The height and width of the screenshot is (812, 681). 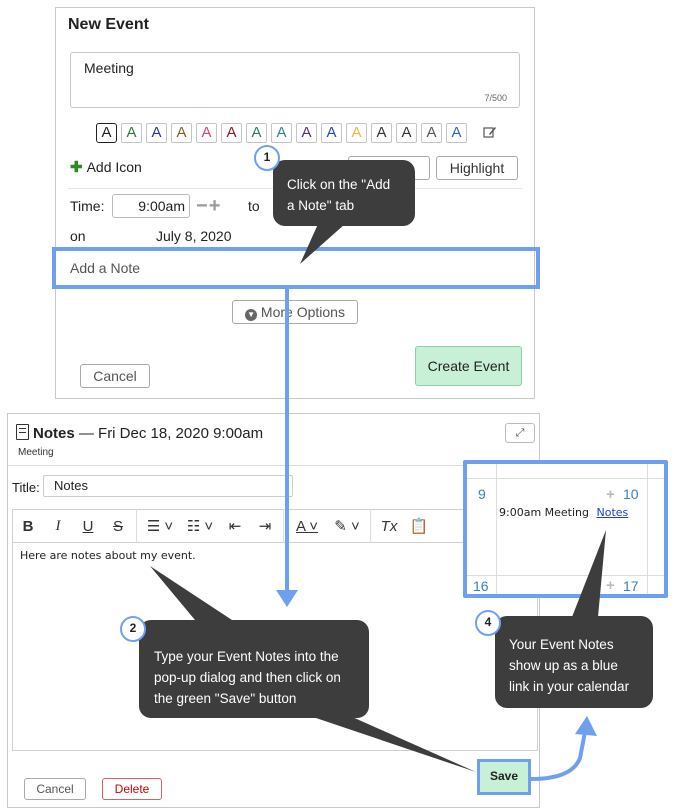 I want to click on callout-1: Click on the "Add a Note" tab, so click(x=344, y=193).